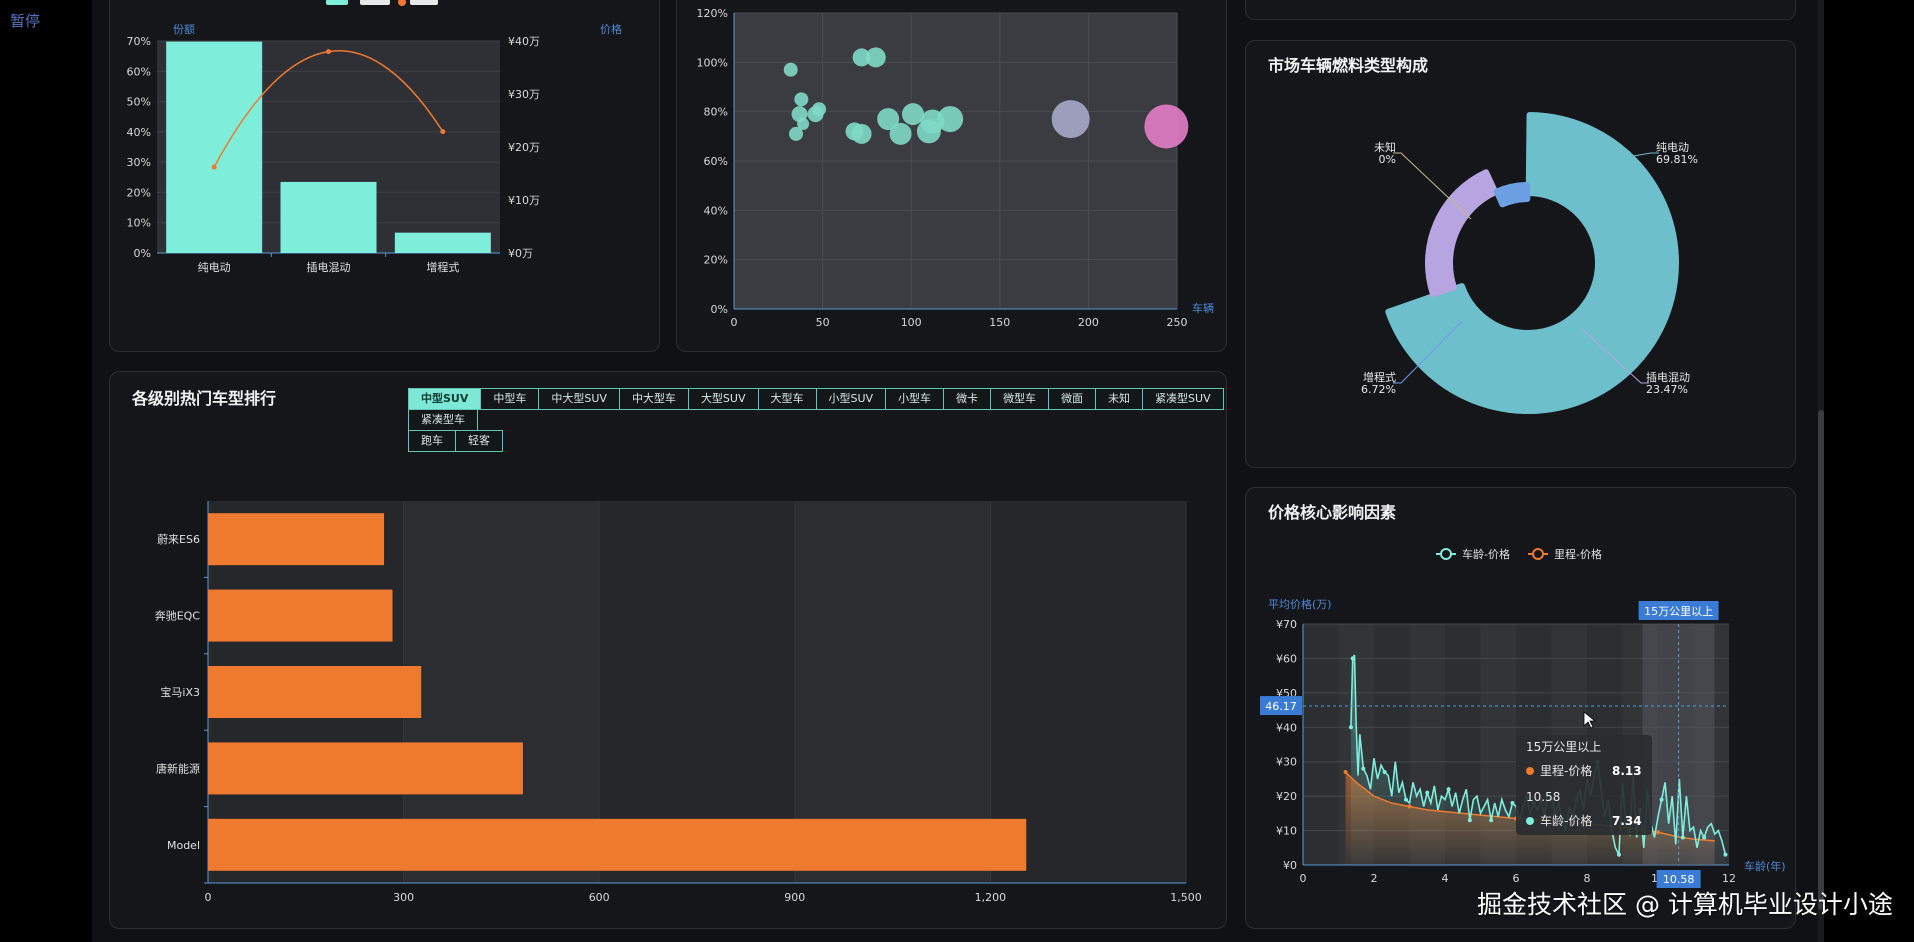 The image size is (1914, 942). Describe the element at coordinates (999, 322) in the screenshot. I see `x-tick-label: 150` at that location.